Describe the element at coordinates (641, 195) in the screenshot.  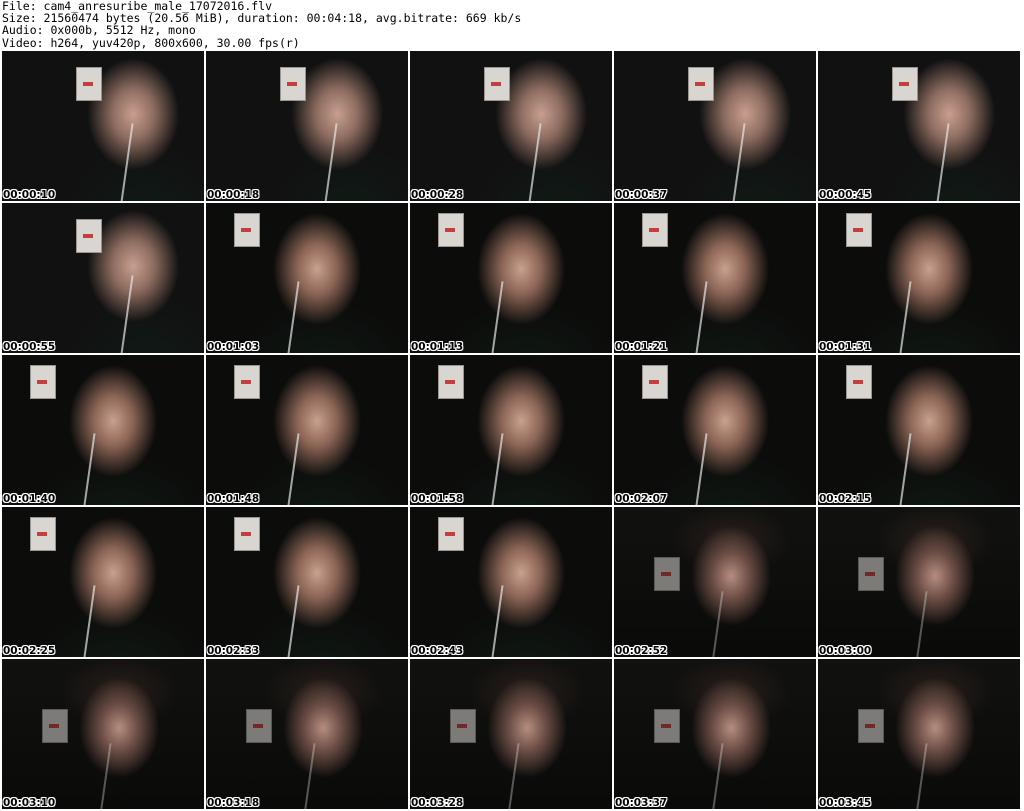
I see `thumbnail-timestamp: 00:00:37` at that location.